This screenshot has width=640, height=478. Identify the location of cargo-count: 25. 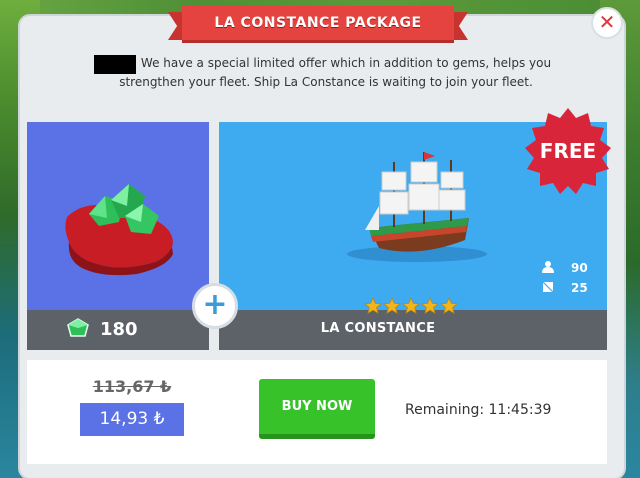
(579, 288).